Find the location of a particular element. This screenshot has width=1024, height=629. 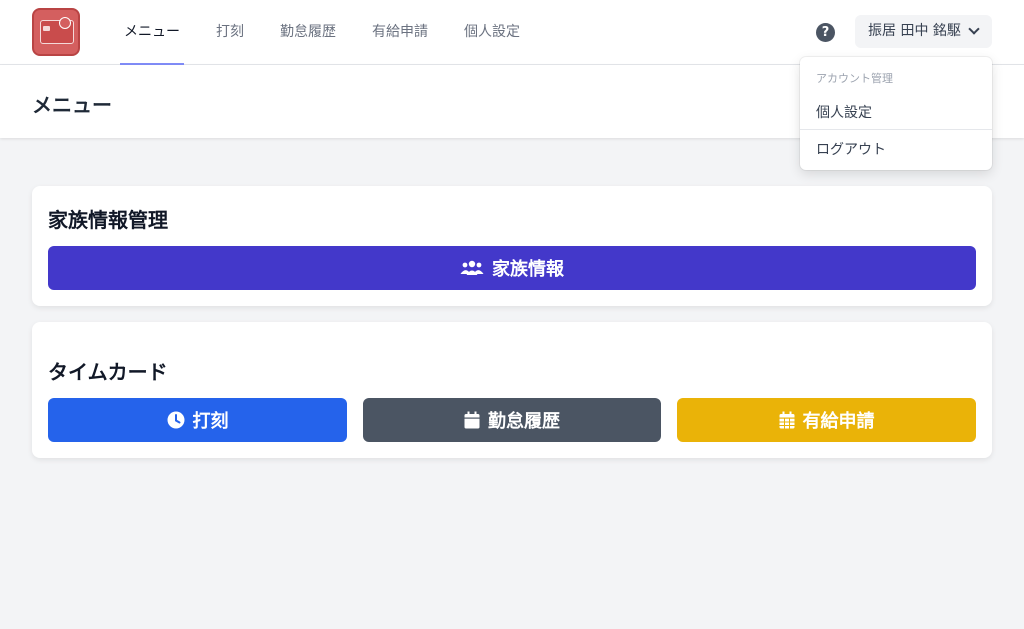

dropdown-item-logout: ログアウト is located at coordinates (851, 149).